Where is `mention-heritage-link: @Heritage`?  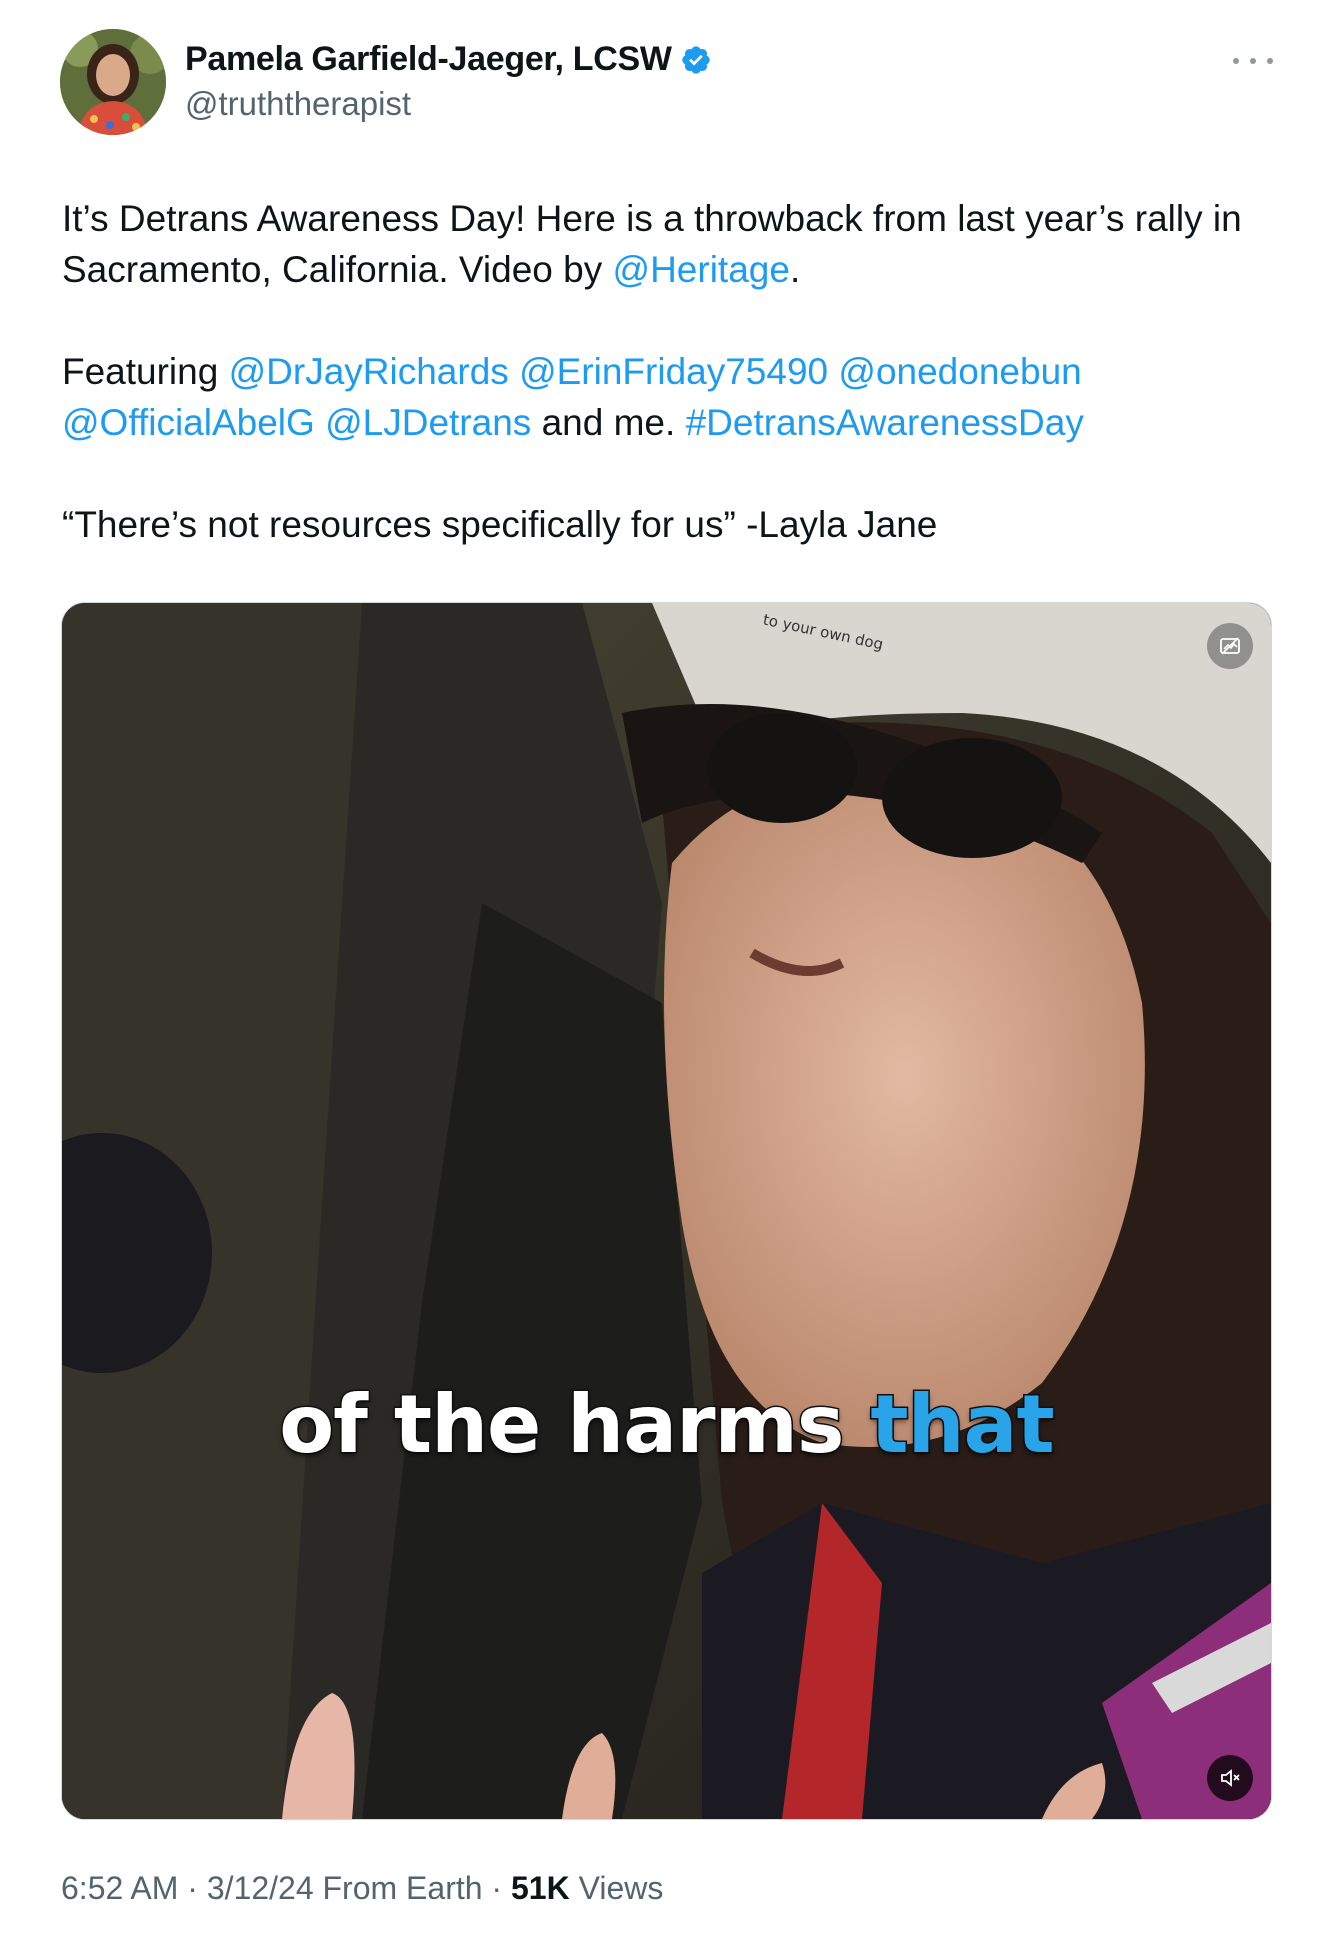
mention-heritage-link: @Heritage is located at coordinates (701, 269).